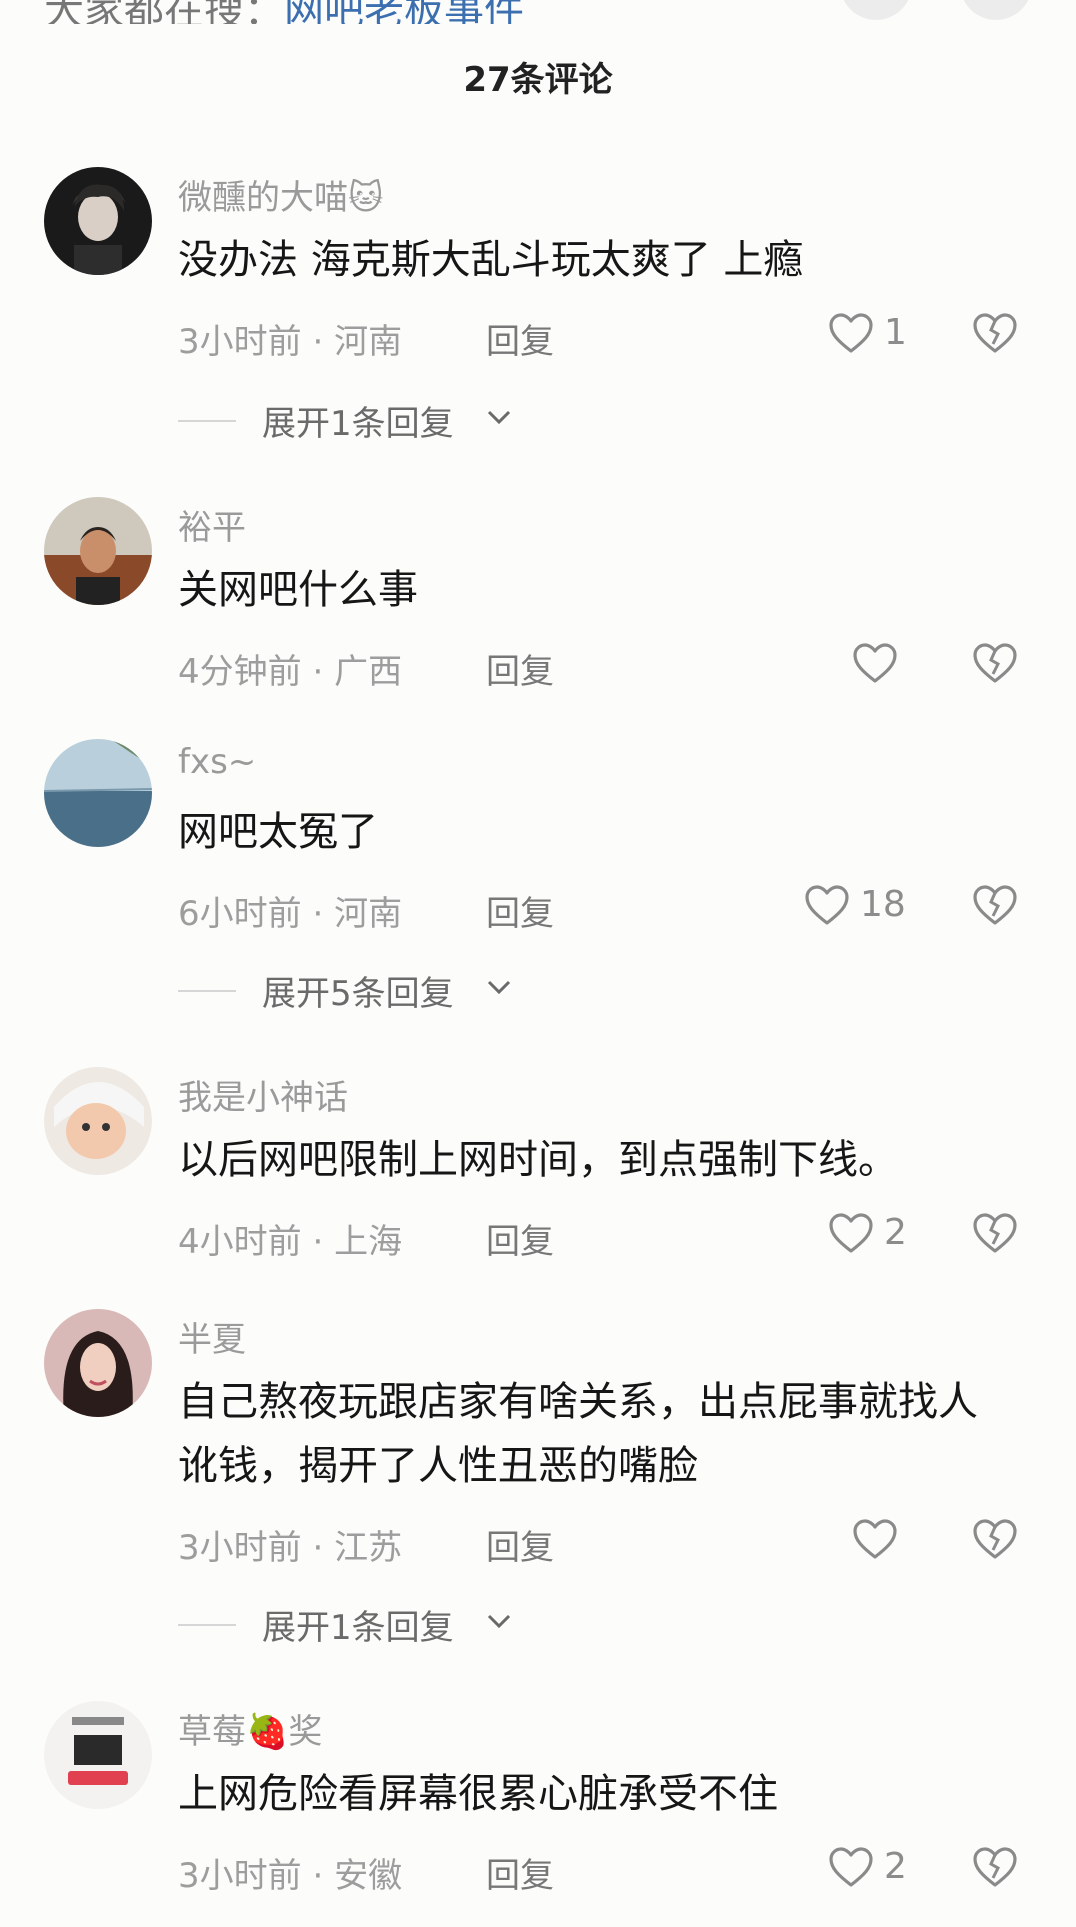  I want to click on comment-text: 上网危险看屏幕很累心脏承受不住, so click(478, 1794).